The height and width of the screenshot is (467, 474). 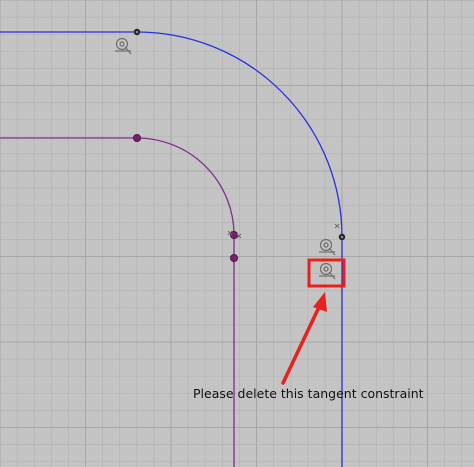 What do you see at coordinates (308, 393) in the screenshot?
I see `annotation-text: Please delete this tangent constraint` at bounding box center [308, 393].